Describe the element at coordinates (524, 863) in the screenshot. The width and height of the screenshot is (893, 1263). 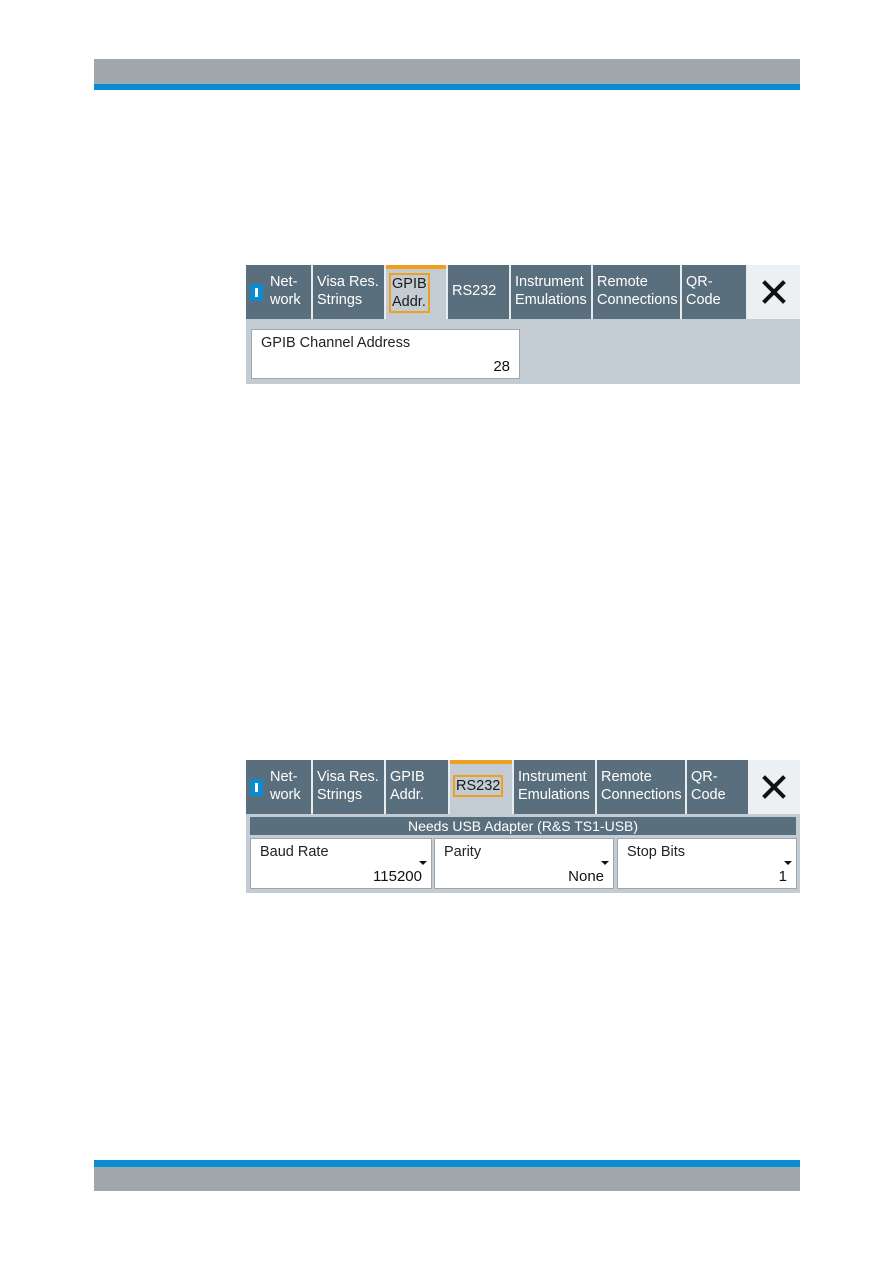
I see `parity-dropdown: Parity None` at that location.